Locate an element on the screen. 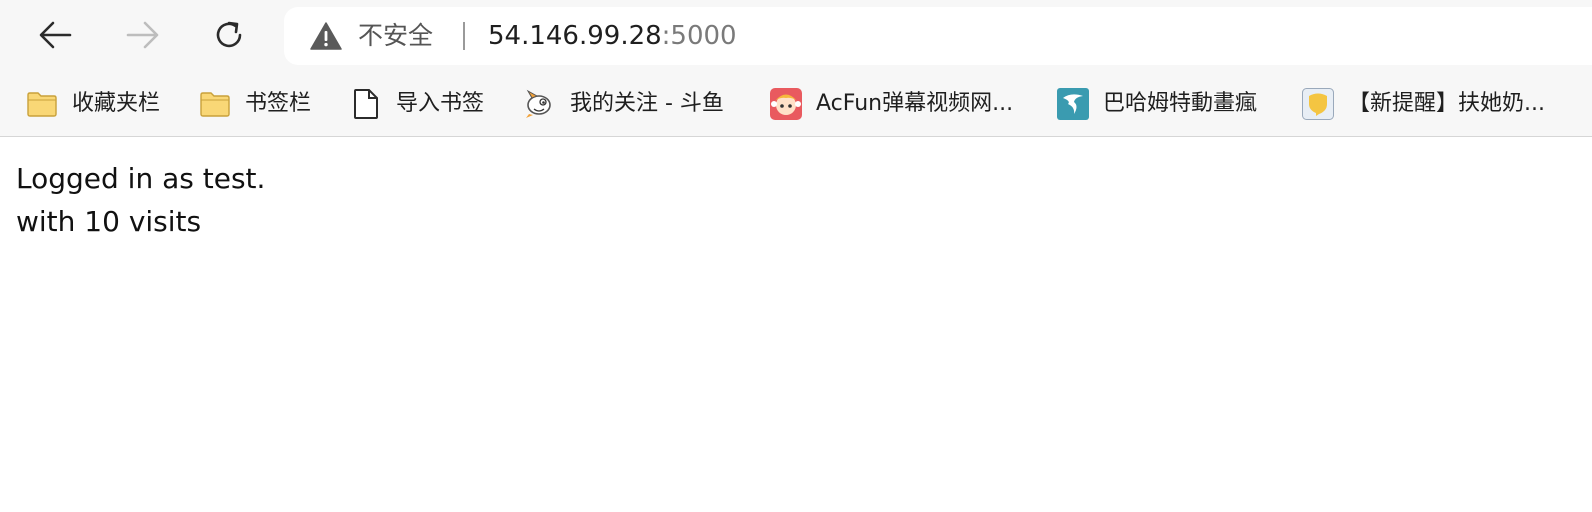 This screenshot has height=512, width=1592. visit-count-text: with 10 visits is located at coordinates (109, 221).